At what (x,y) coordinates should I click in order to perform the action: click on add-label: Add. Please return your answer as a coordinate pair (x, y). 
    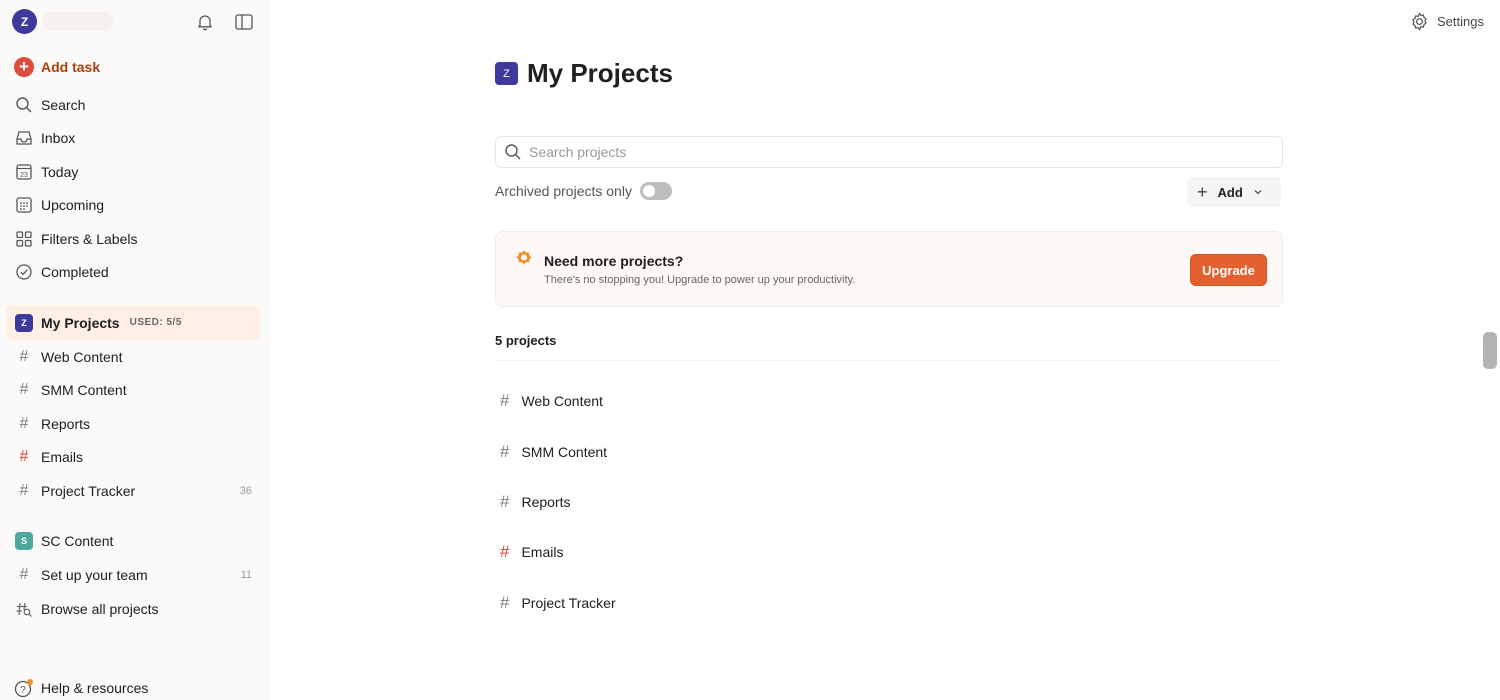
    Looking at the image, I should click on (1230, 192).